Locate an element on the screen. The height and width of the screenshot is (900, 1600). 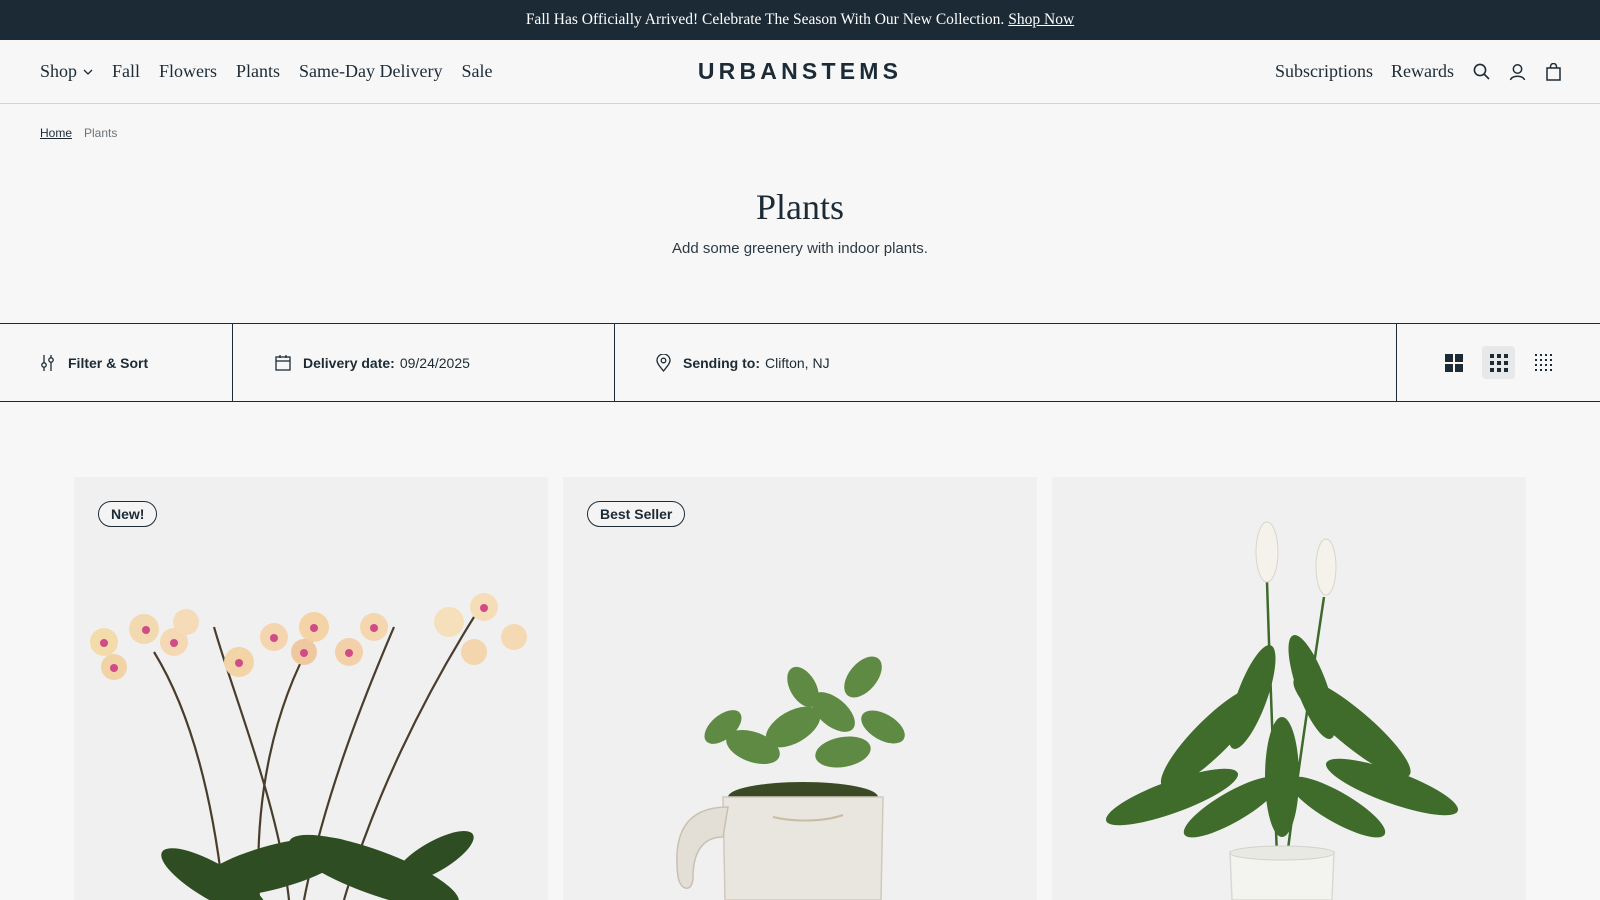
grid-3x3-icon is located at coordinates (1498, 362).